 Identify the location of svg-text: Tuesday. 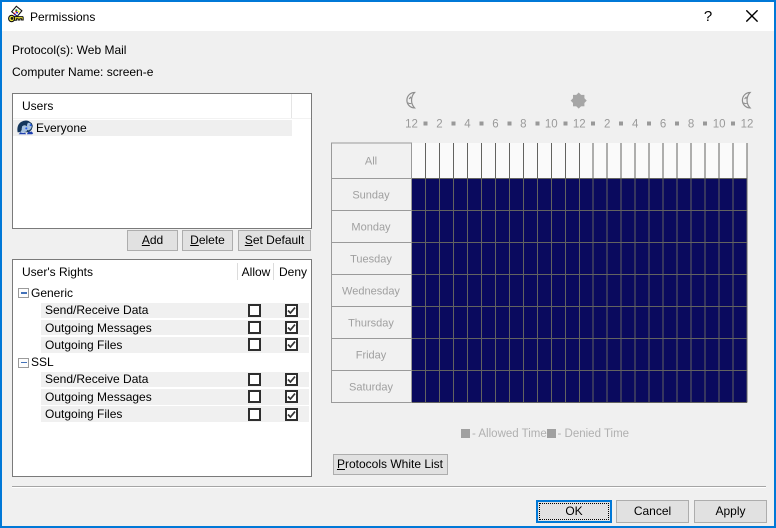
(371, 259).